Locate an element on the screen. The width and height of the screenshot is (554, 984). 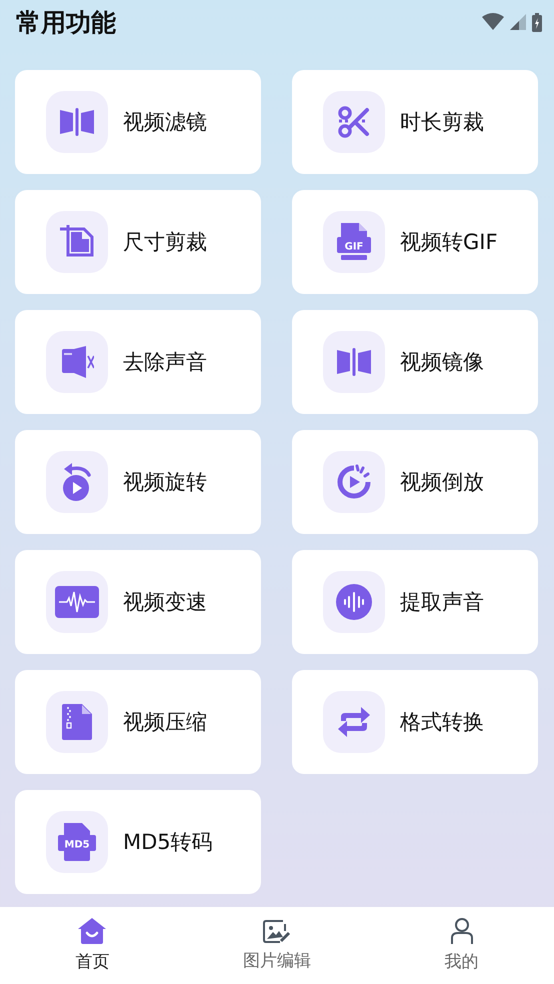
feature-card: 时长剪裁 is located at coordinates (415, 122).